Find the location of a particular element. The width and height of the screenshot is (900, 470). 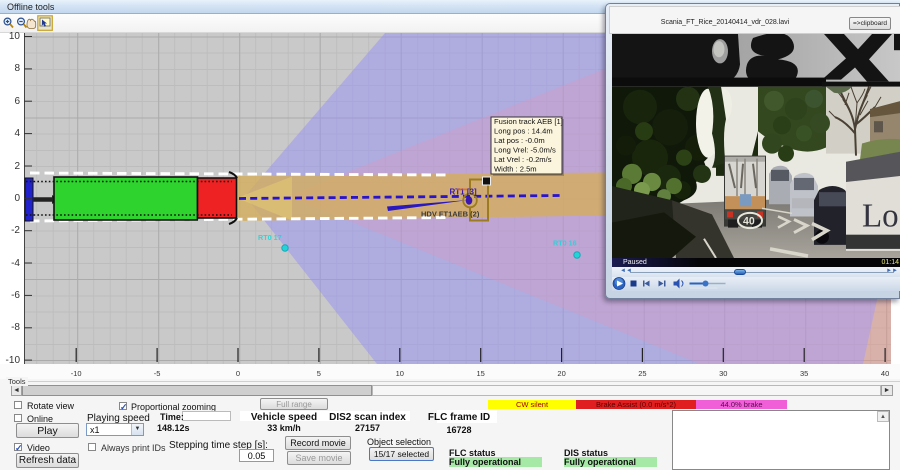

svg-text: Lo is located at coordinates (880, 215).